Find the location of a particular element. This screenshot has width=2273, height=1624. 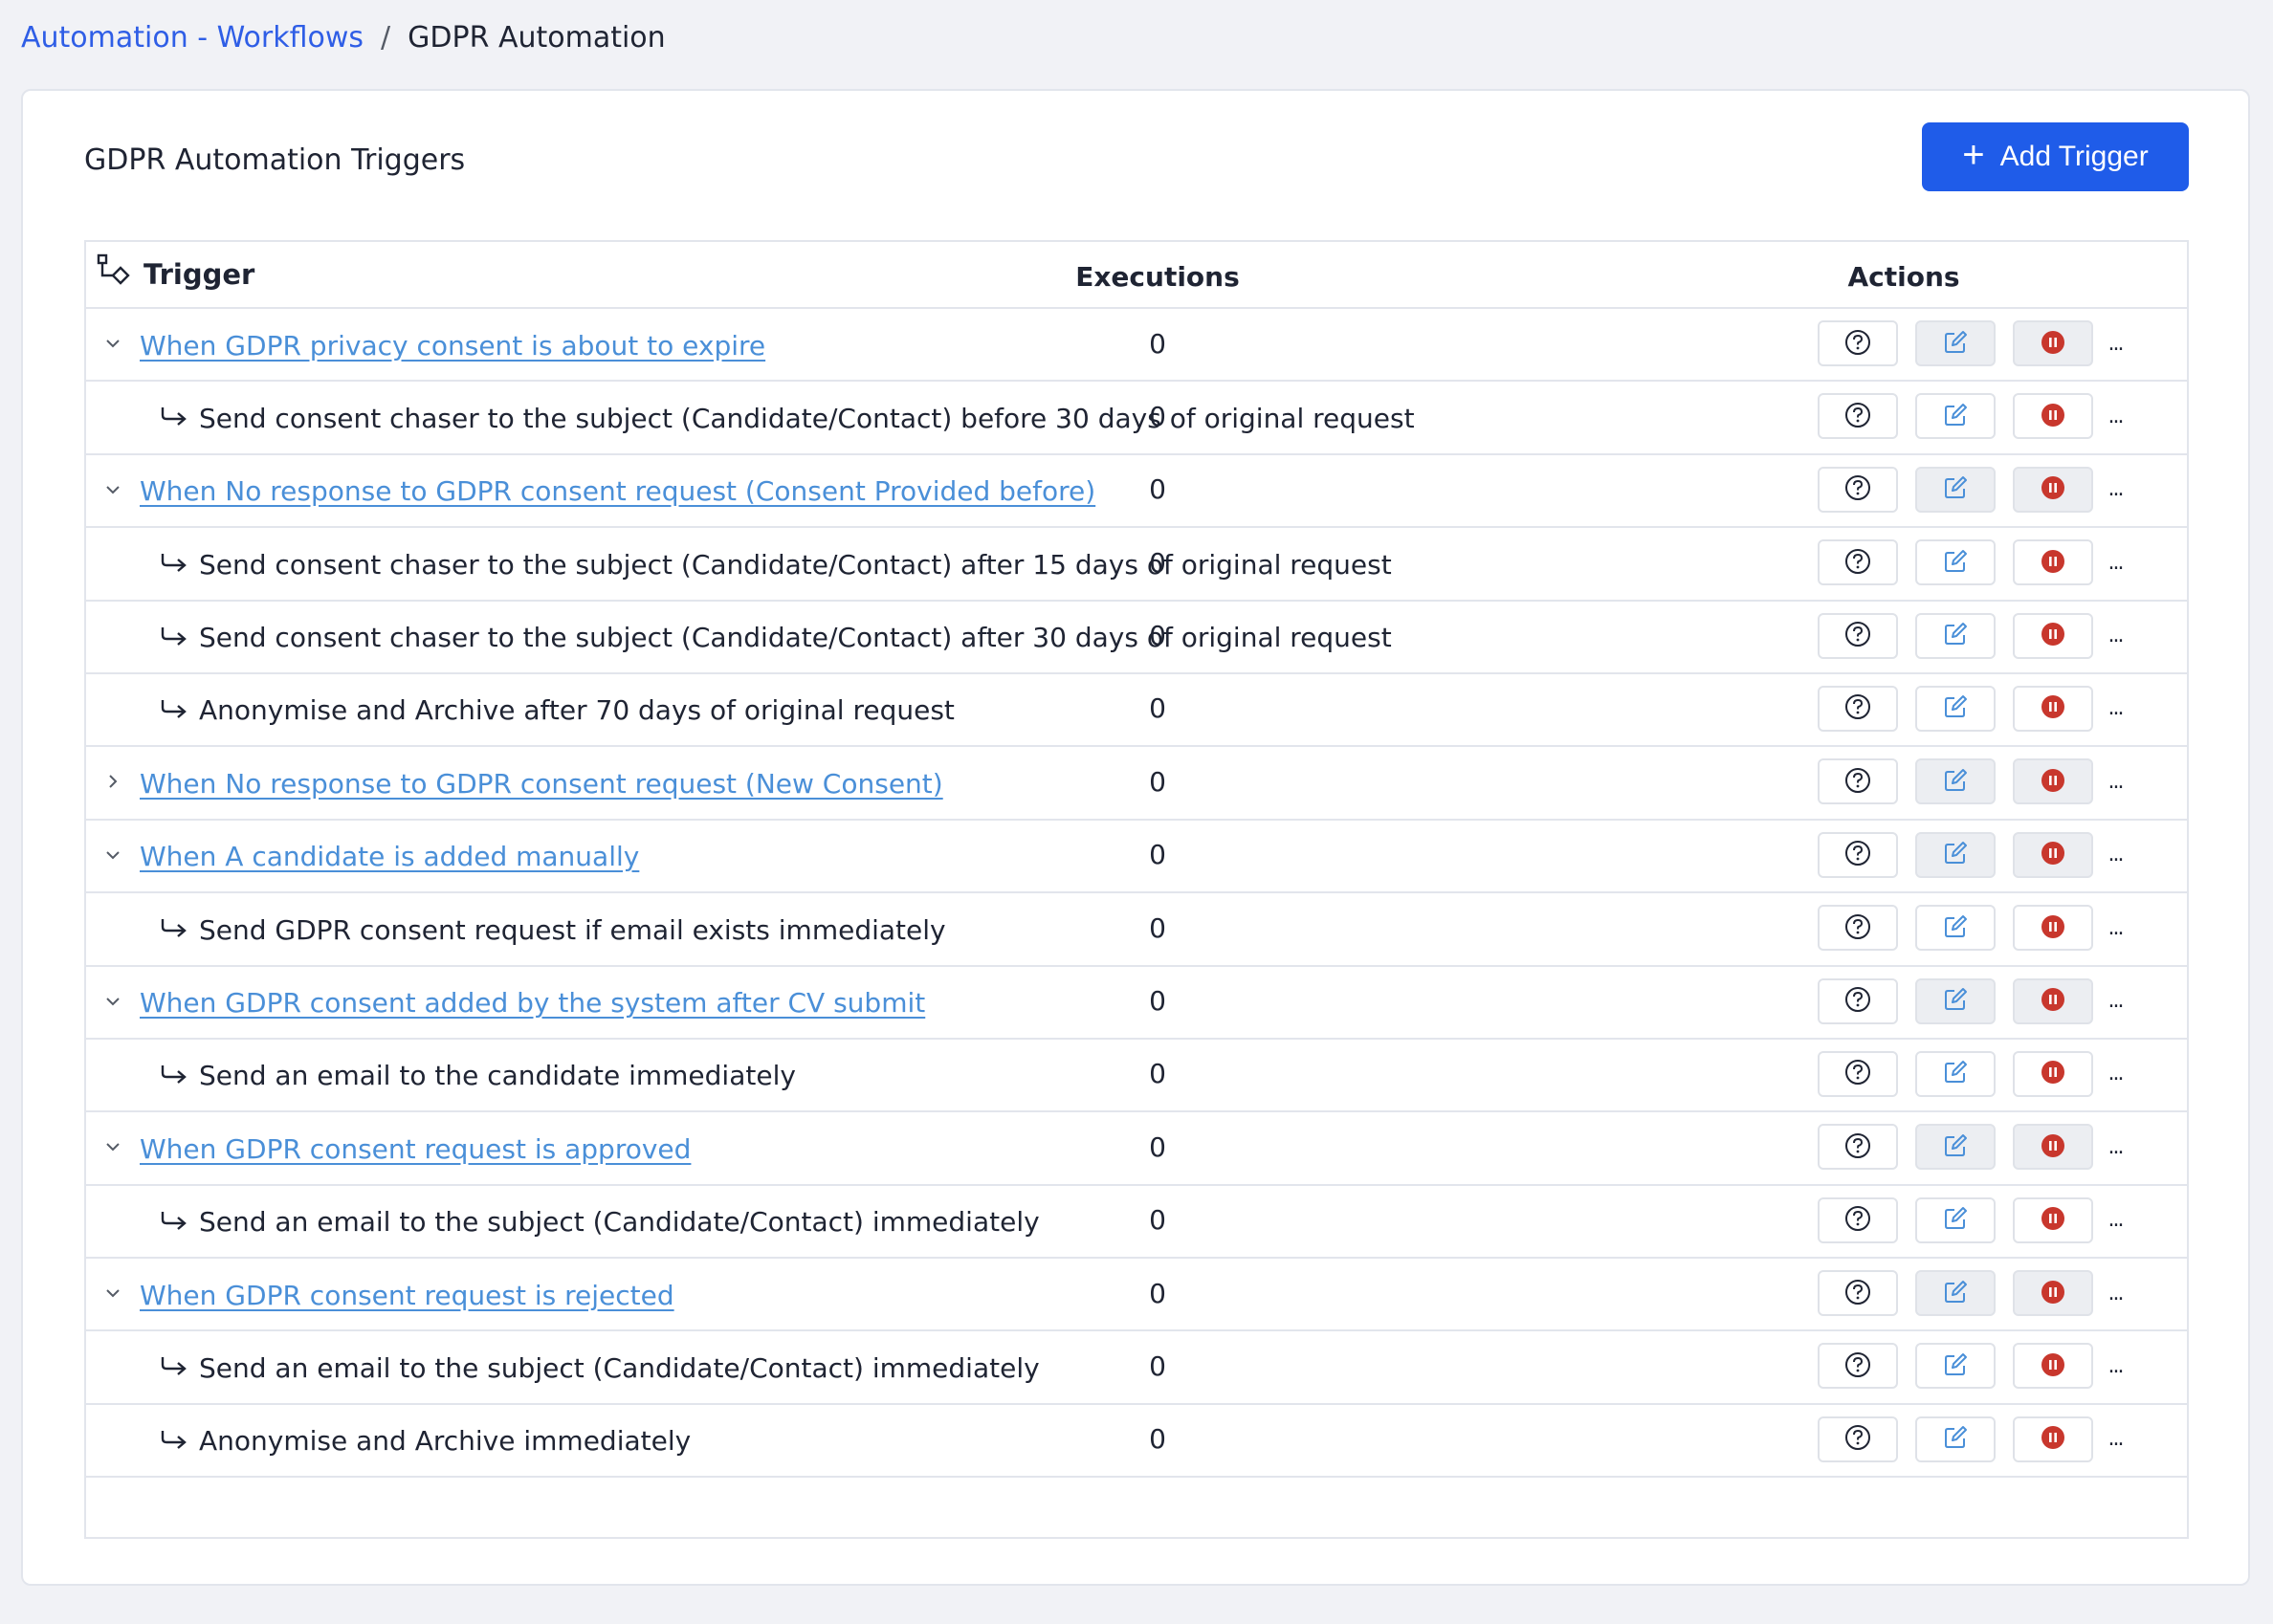

column-header-executions: Executions is located at coordinates (1157, 277).